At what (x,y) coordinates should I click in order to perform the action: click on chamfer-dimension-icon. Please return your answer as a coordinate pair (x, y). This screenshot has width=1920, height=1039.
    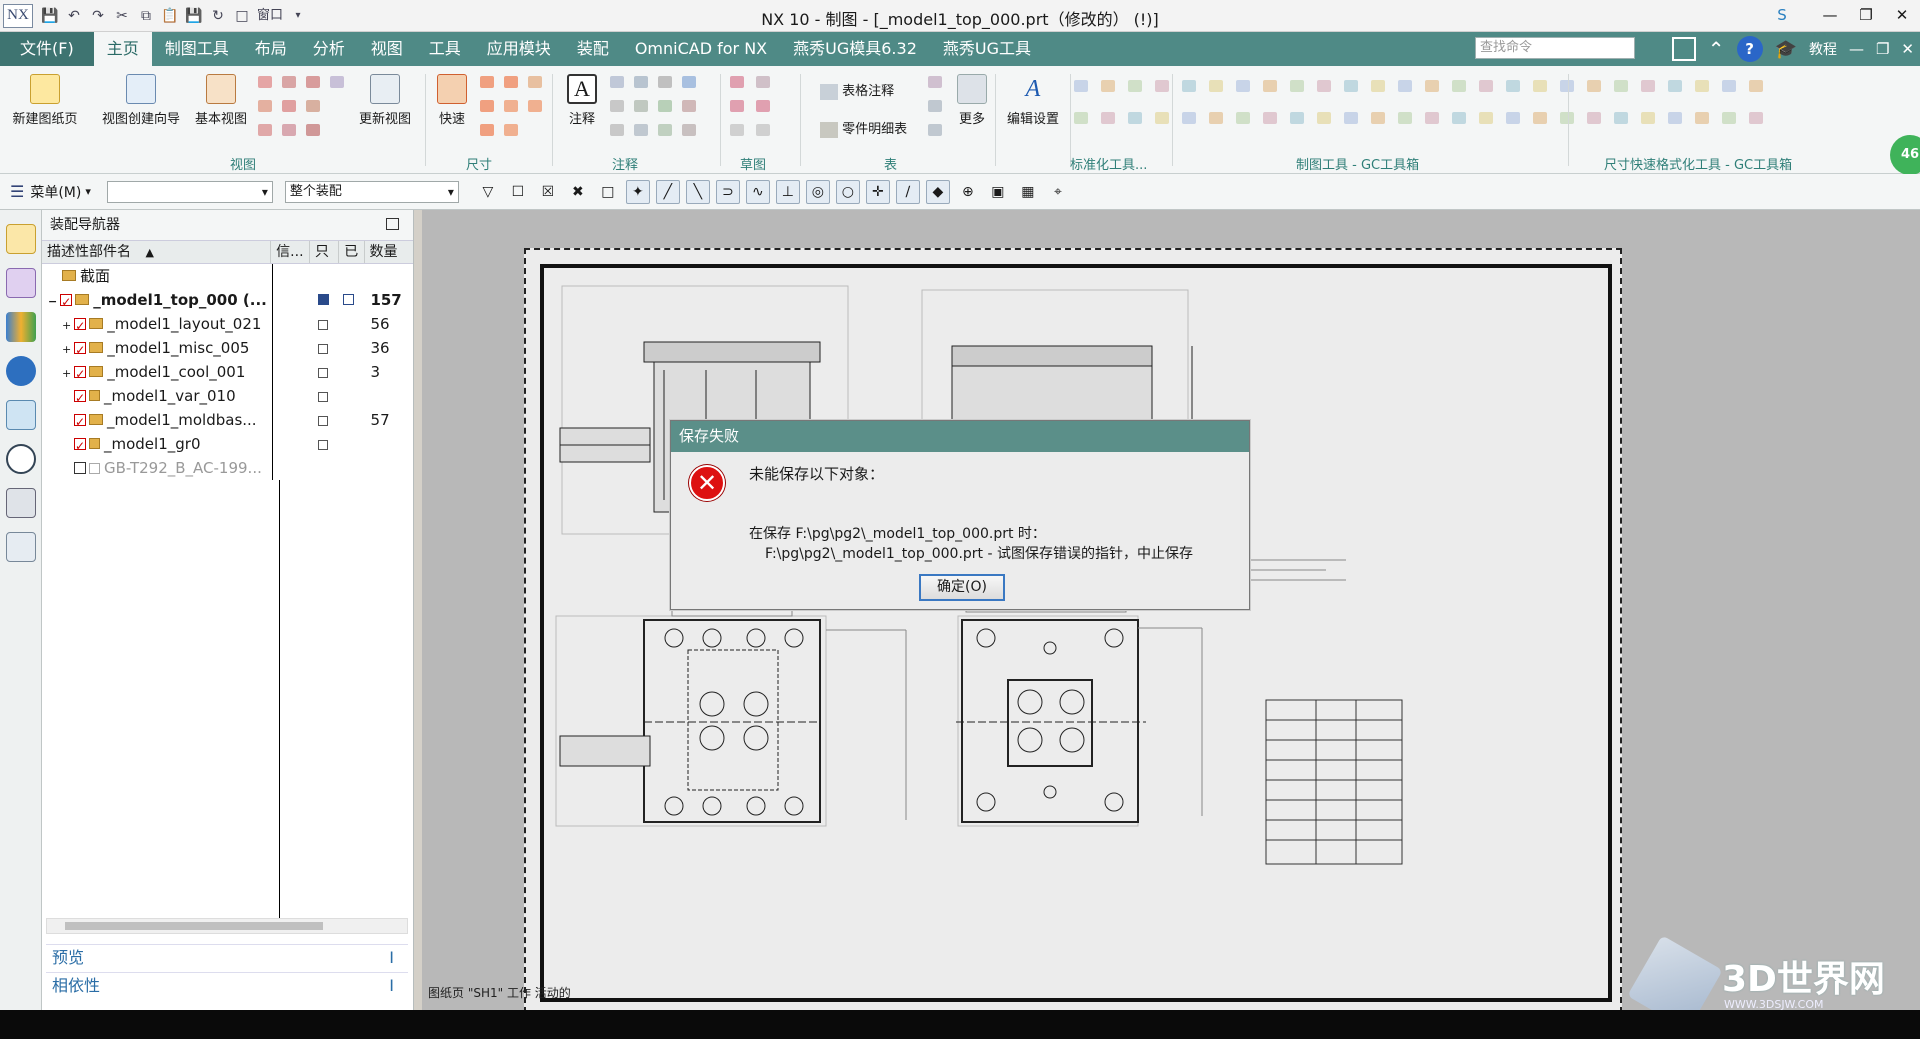
    Looking at the image, I should click on (487, 106).